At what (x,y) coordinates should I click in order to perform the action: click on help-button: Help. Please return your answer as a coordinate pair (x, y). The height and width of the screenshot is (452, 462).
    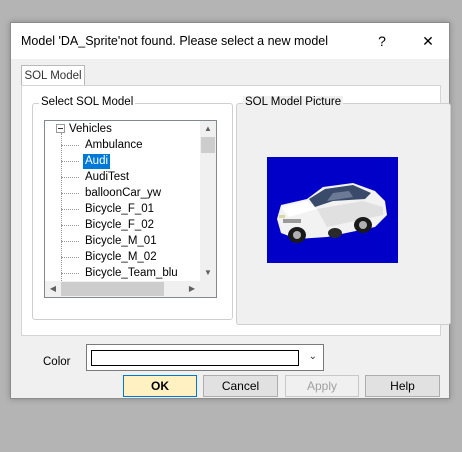
    Looking at the image, I should click on (402, 386).